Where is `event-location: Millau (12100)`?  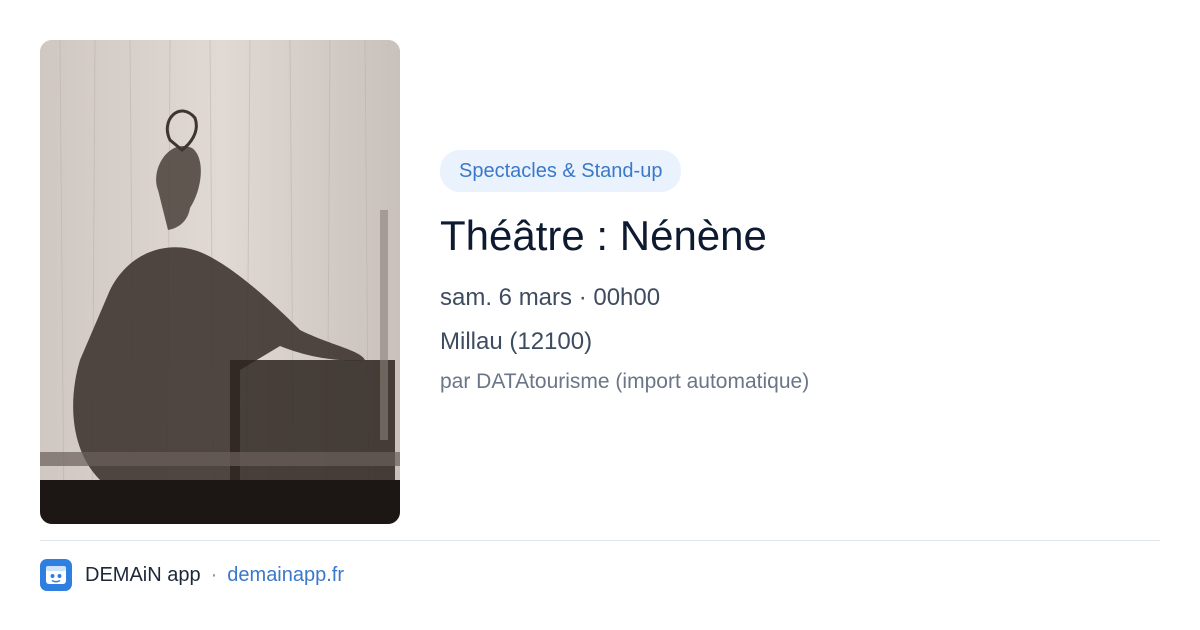
event-location: Millau (12100) is located at coordinates (516, 341).